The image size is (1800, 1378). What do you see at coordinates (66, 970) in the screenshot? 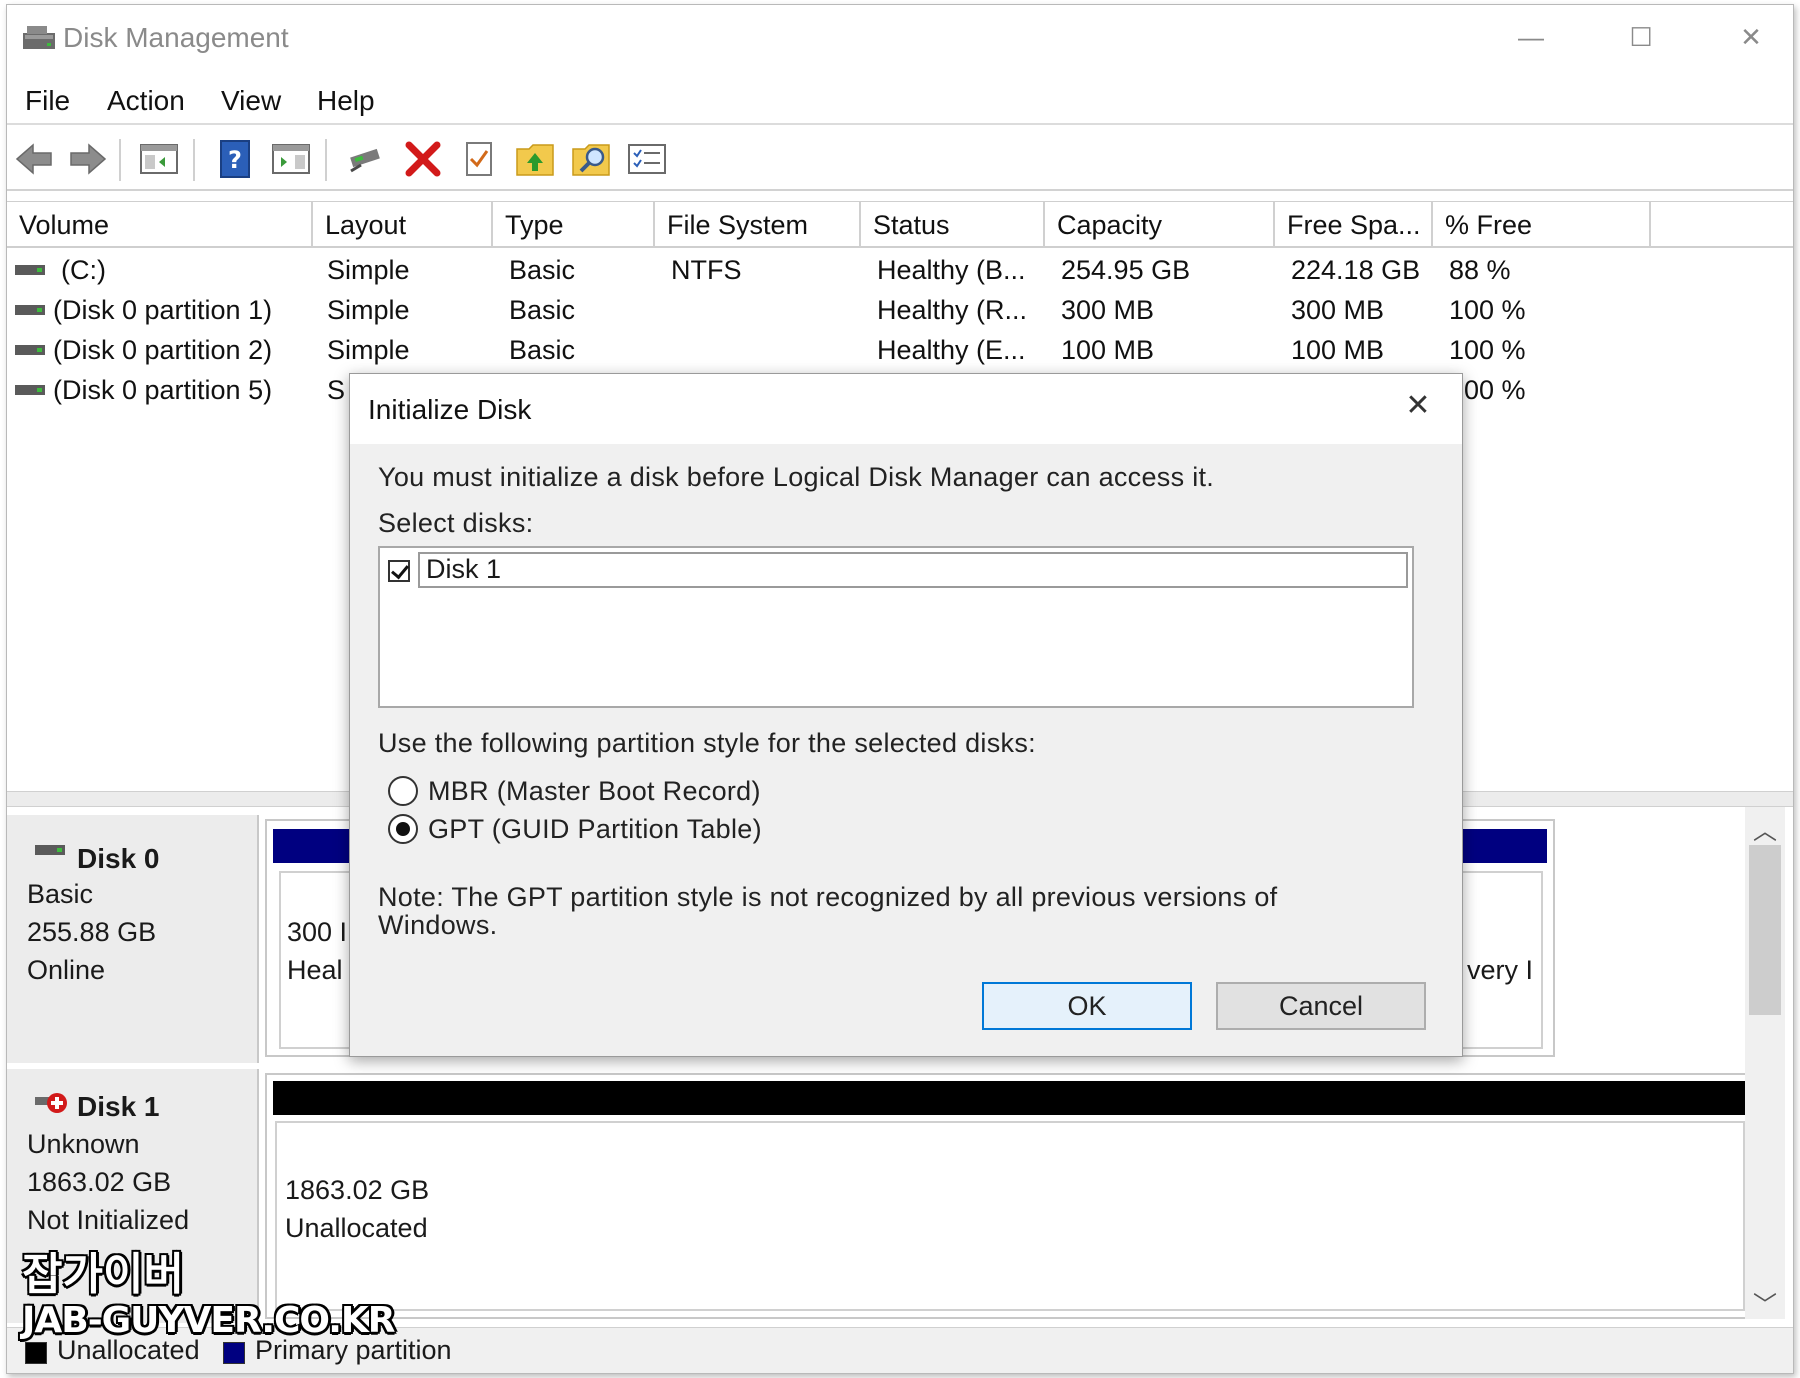
I see `disk-status: Online` at bounding box center [66, 970].